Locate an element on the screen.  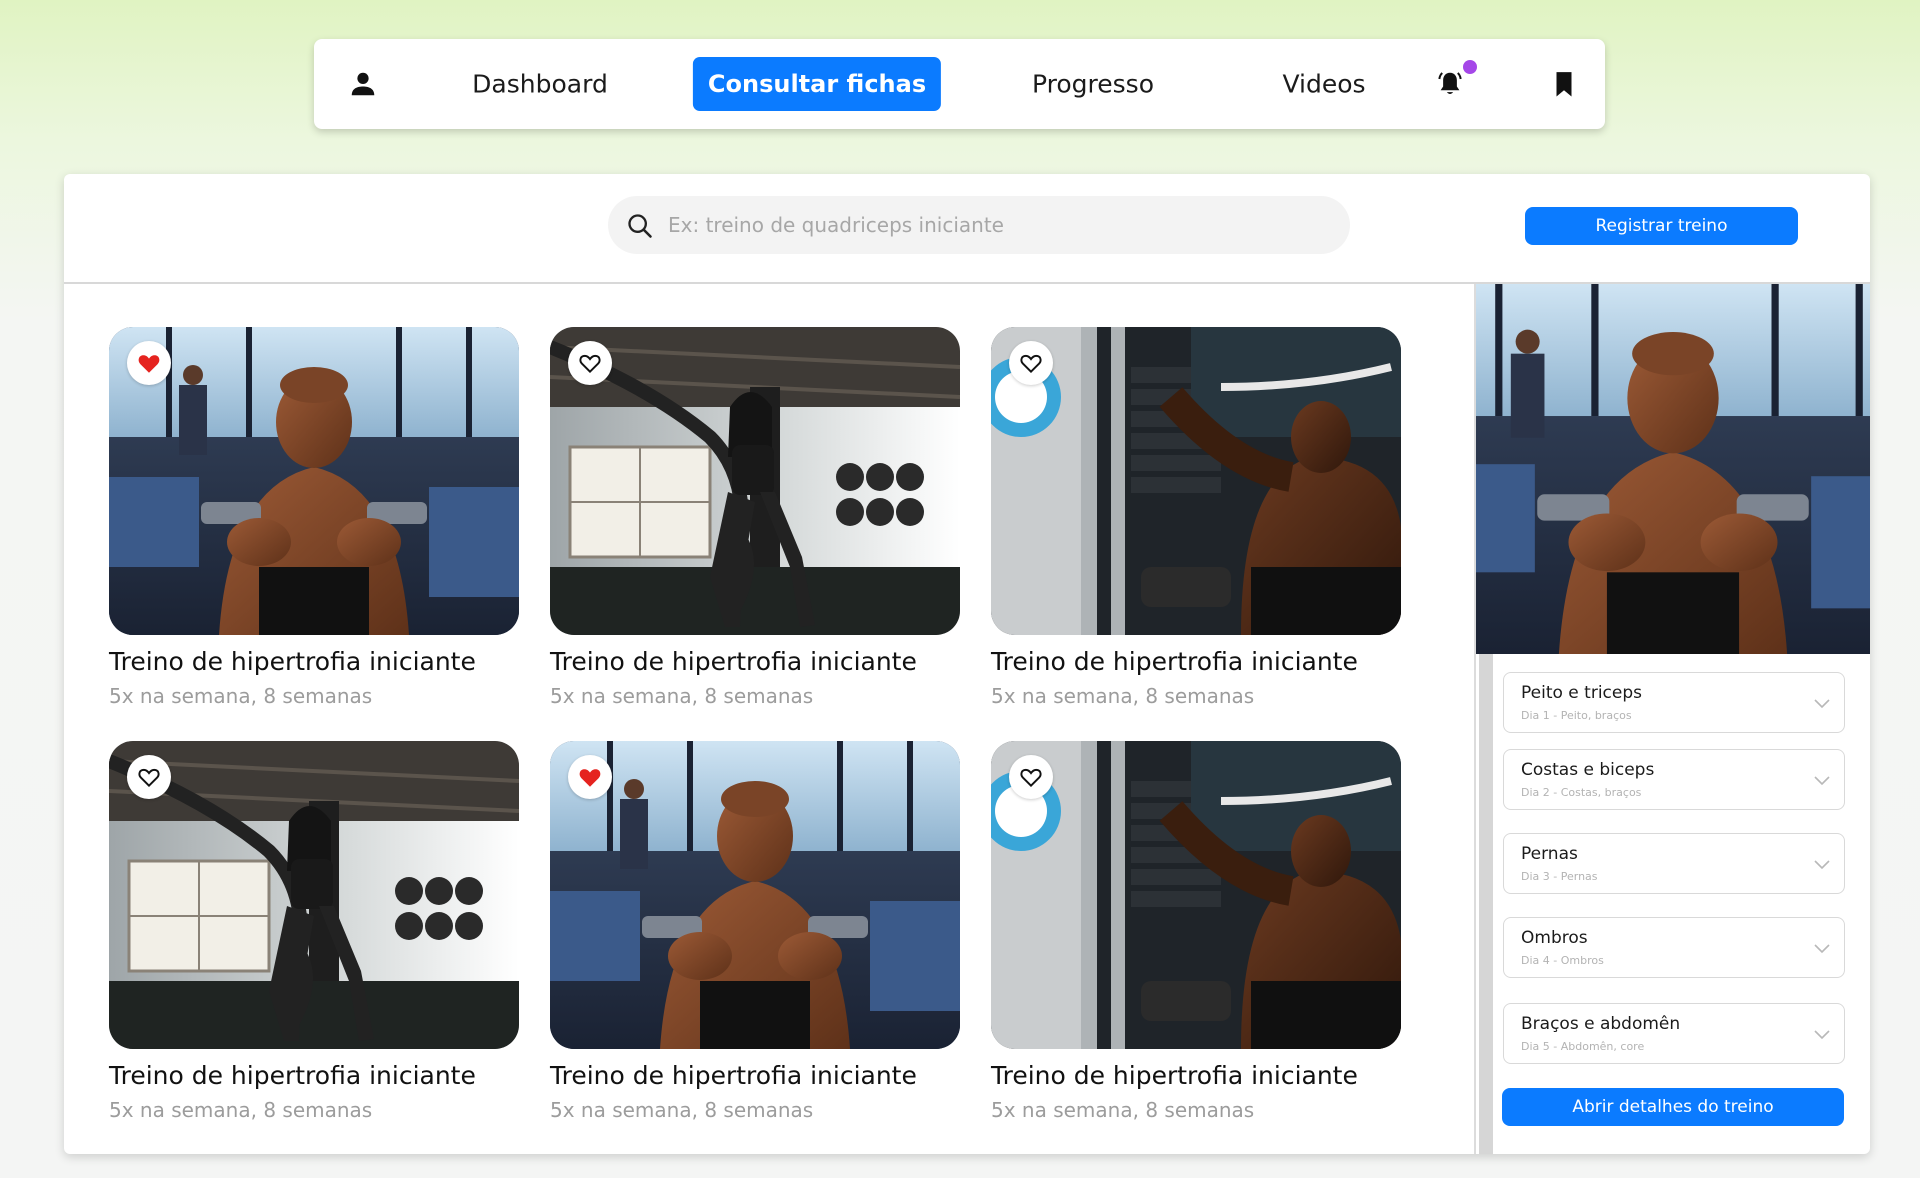
search-bar is located at coordinates (979, 225).